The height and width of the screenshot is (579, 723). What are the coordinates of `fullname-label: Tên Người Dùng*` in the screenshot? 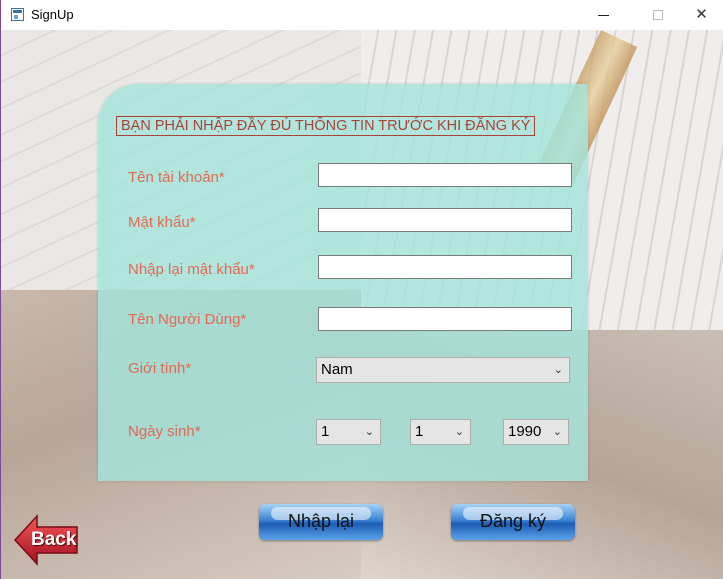 It's located at (187, 319).